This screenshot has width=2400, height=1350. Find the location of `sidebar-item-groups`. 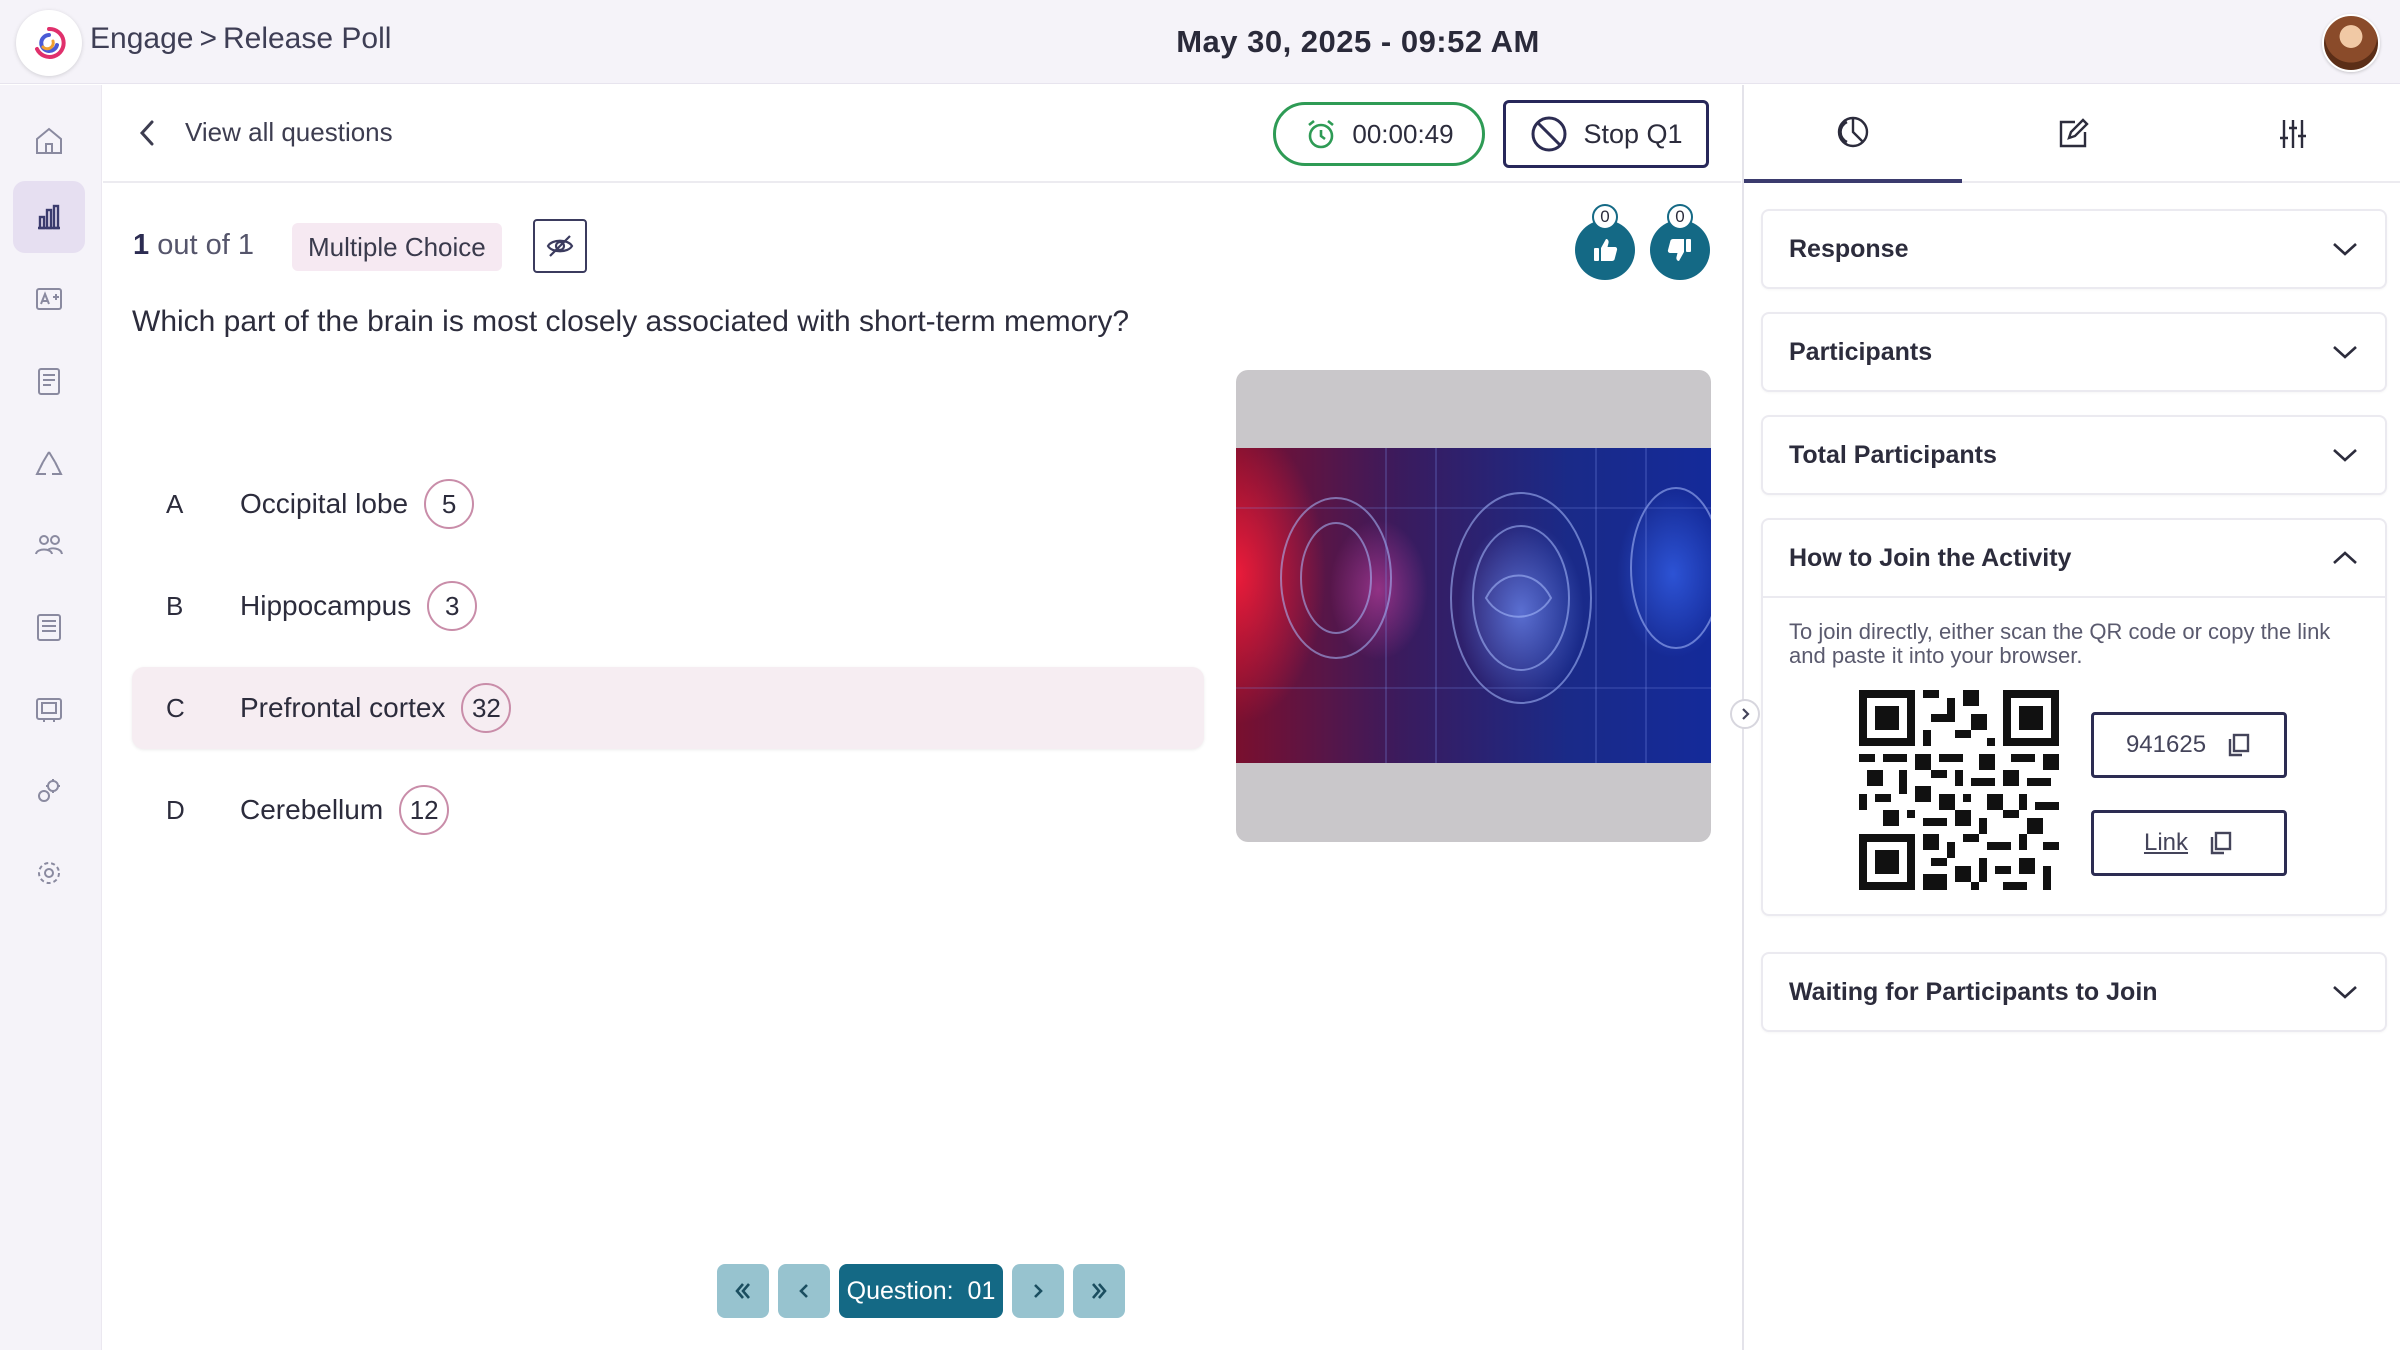

sidebar-item-groups is located at coordinates (49, 545).